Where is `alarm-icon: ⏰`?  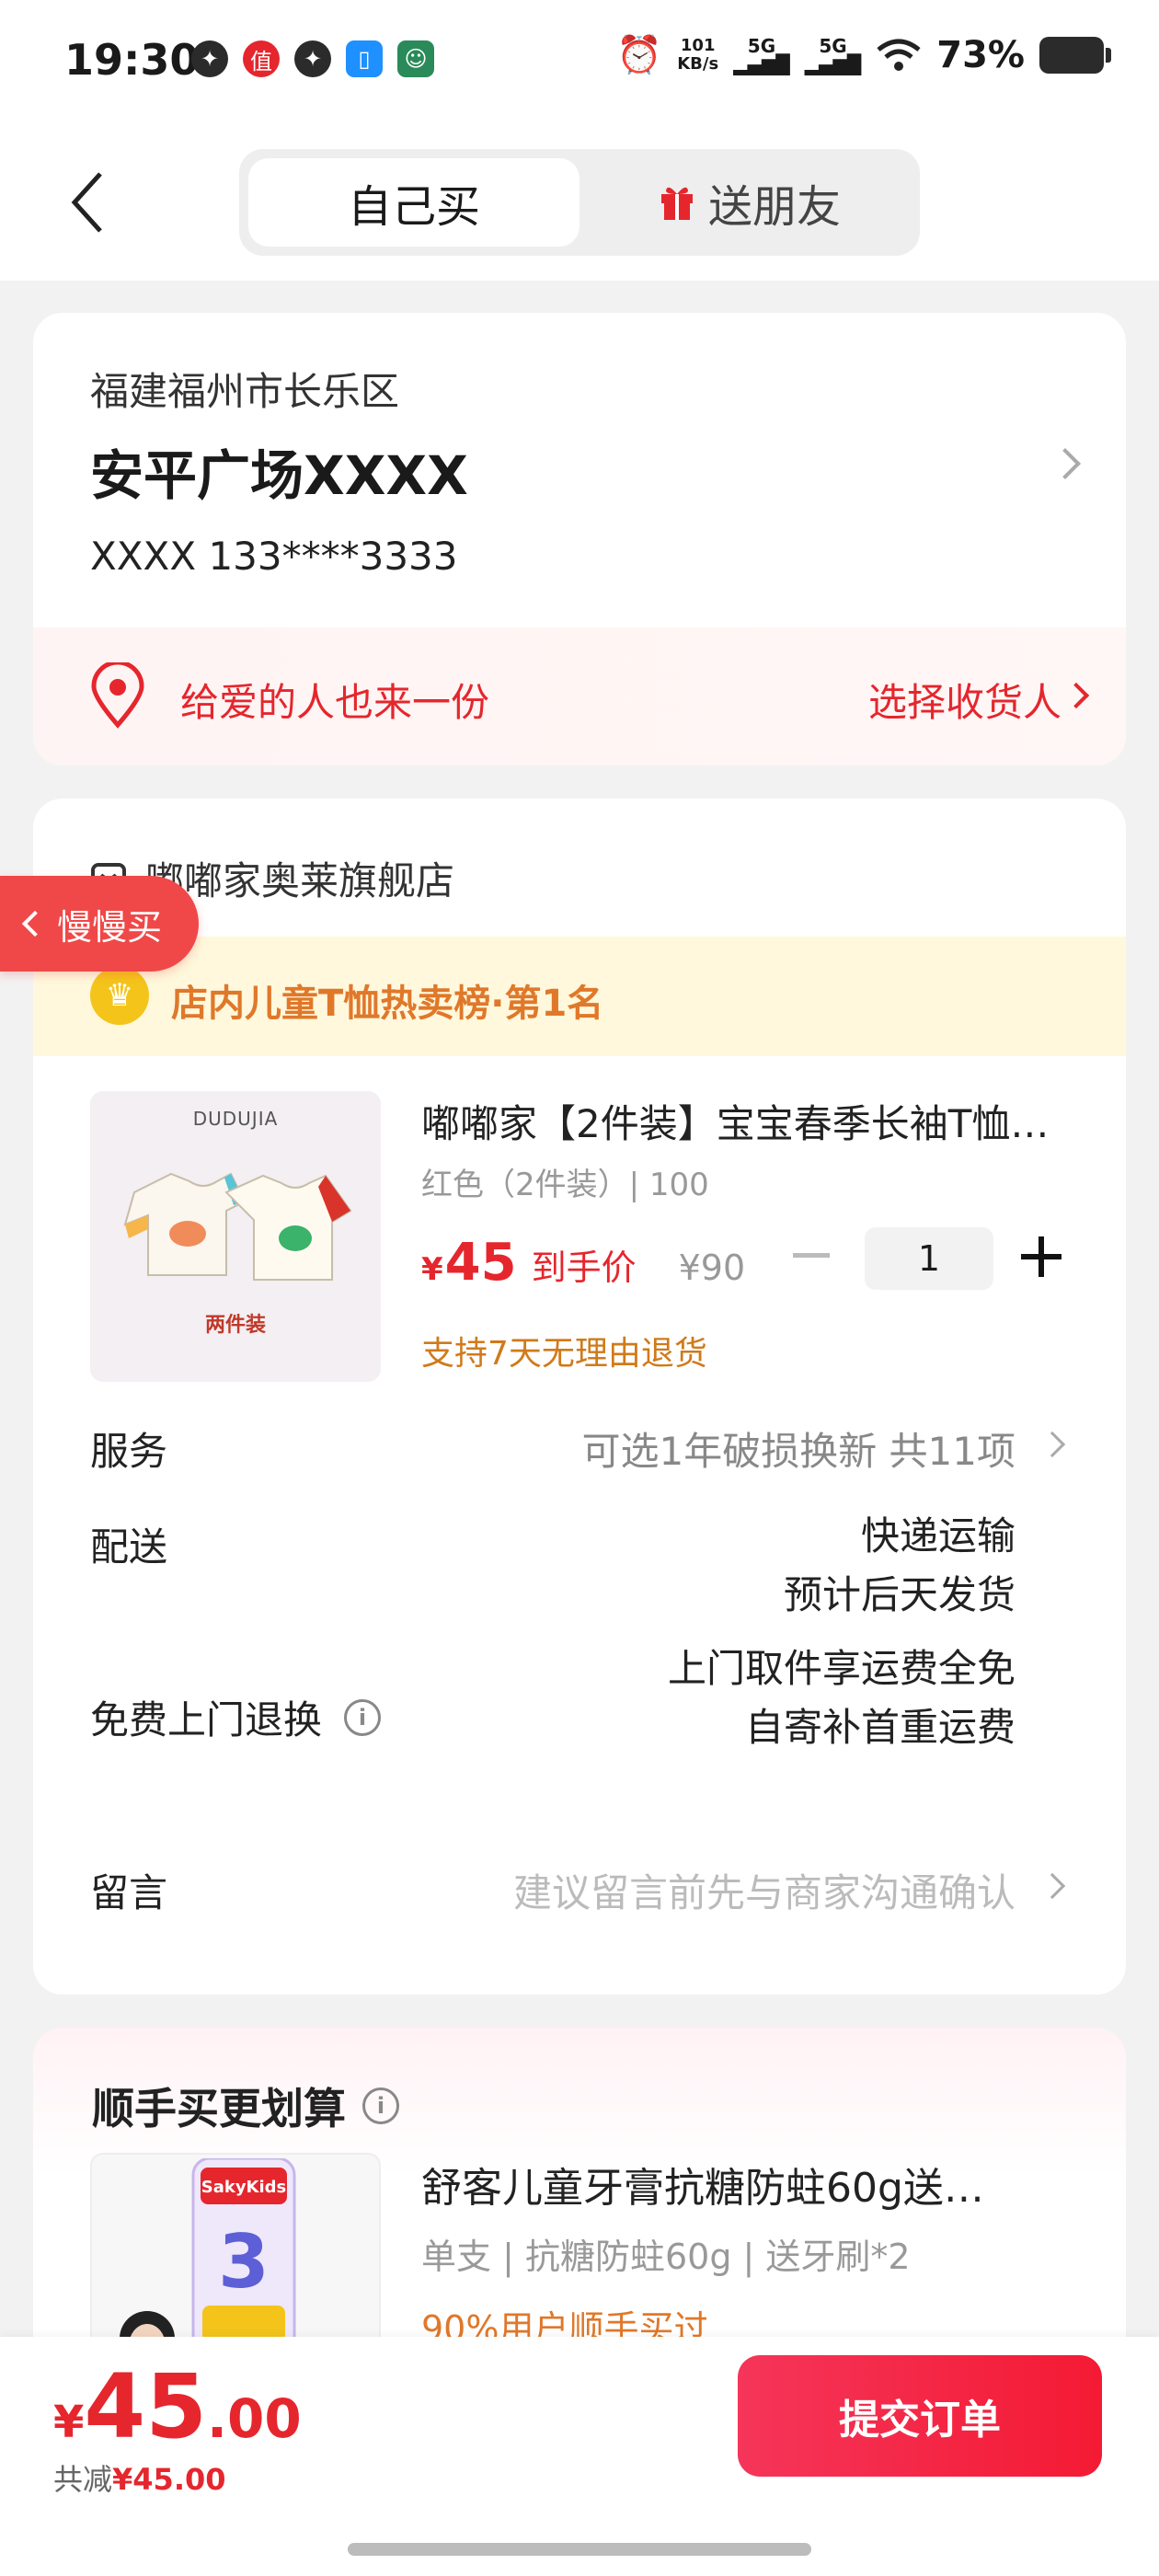 alarm-icon: ⏰ is located at coordinates (639, 55).